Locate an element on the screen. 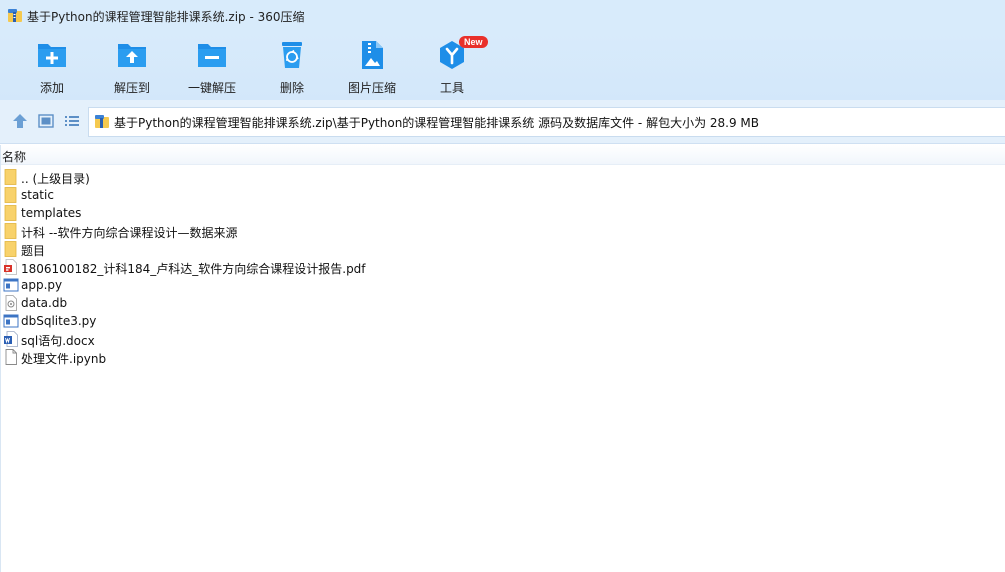 The height and width of the screenshot is (572, 1005). file-name: 计科 --软件方向综合课程设计—数据来源 is located at coordinates (129, 233).